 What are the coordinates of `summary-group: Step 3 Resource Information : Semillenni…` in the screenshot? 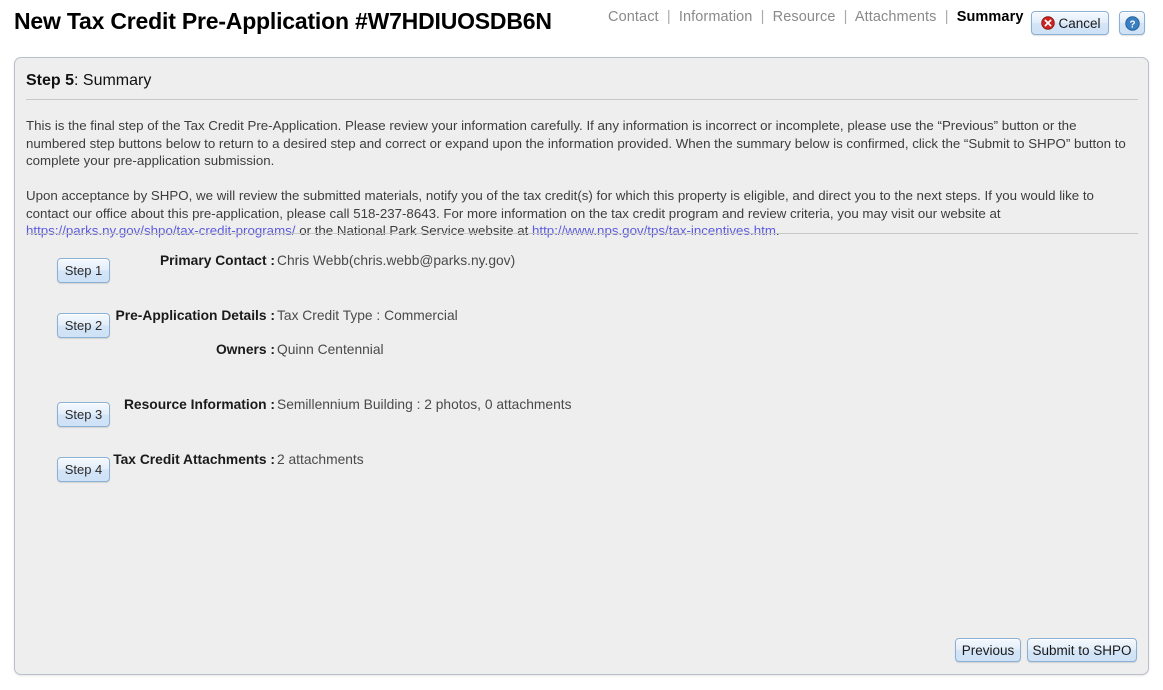 It's located at (582, 415).